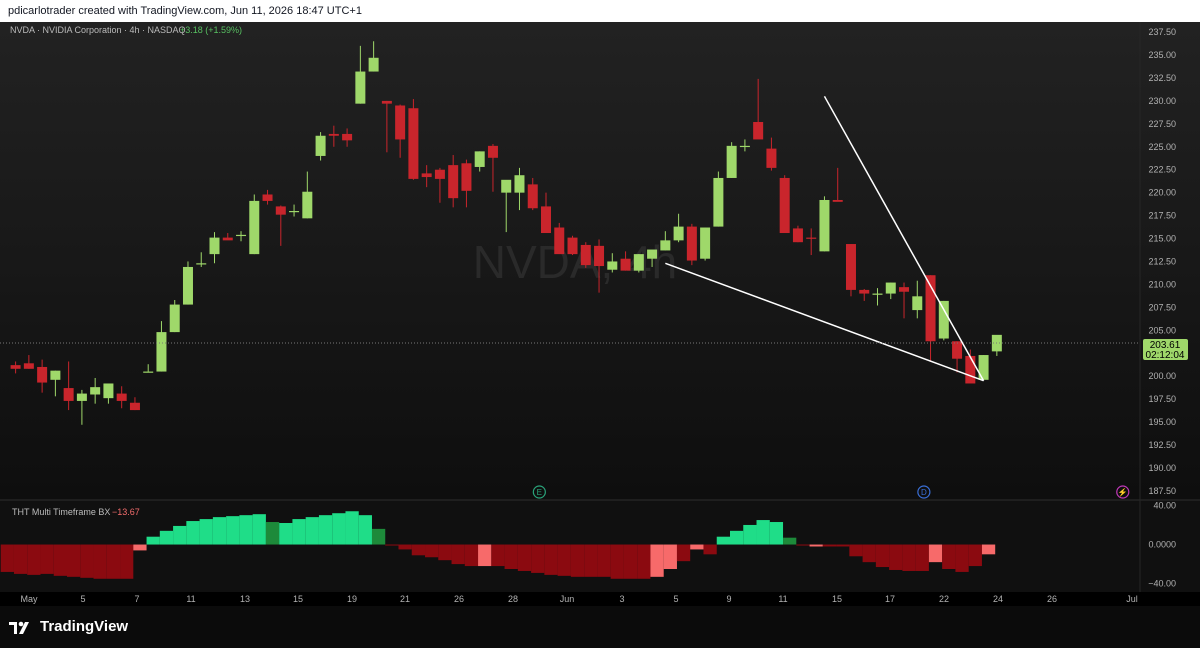 This screenshot has width=1200, height=648. I want to click on time-tick: Jun, so click(567, 599).